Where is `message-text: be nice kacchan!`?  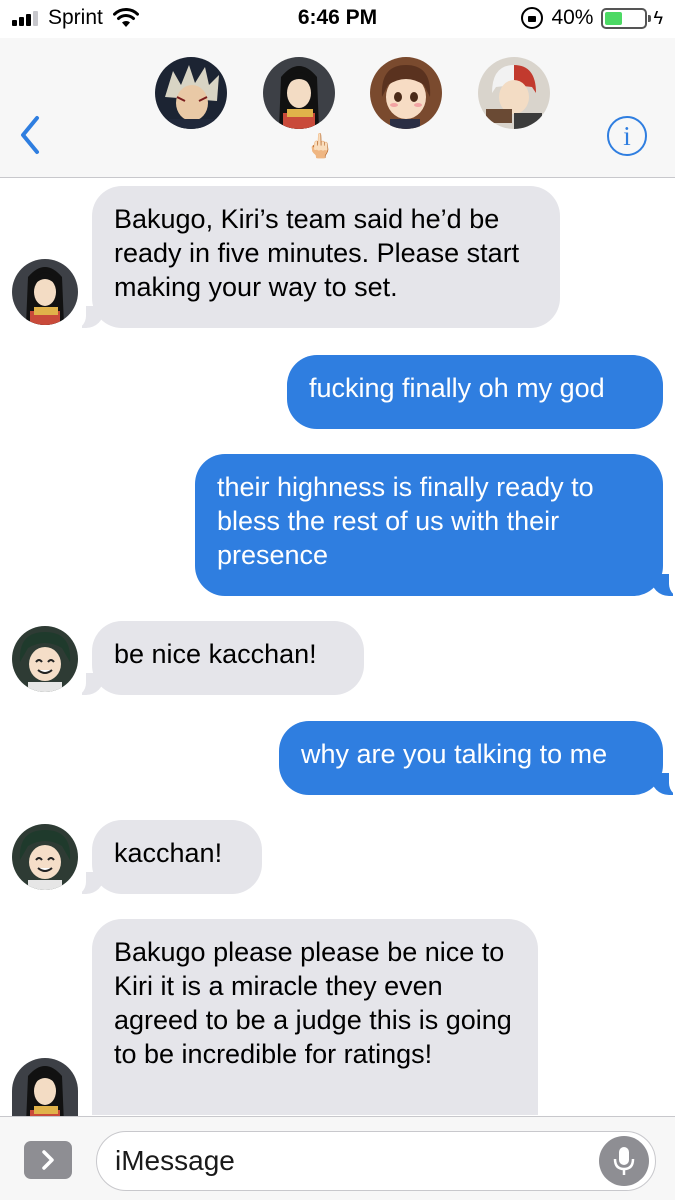 message-text: be nice kacchan! is located at coordinates (215, 654).